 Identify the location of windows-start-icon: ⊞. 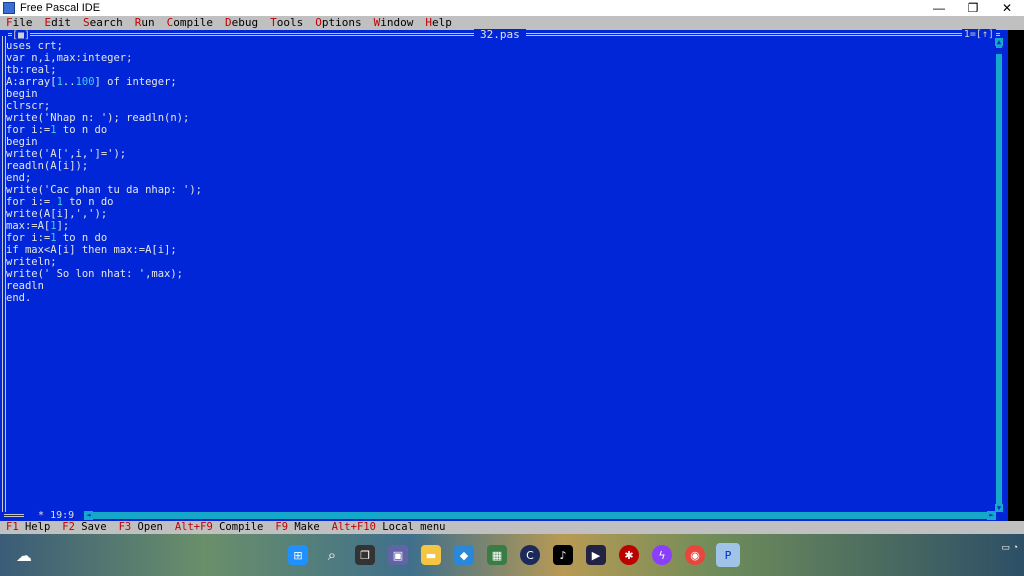
(298, 555).